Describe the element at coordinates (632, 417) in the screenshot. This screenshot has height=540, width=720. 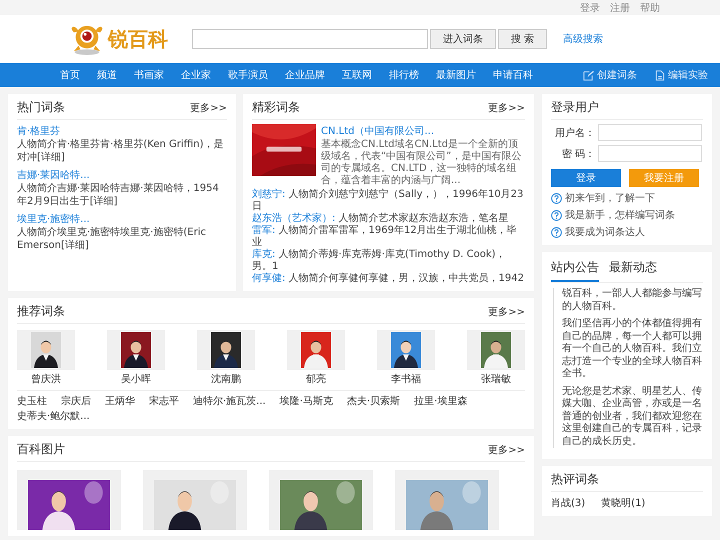
I see `notice-paragraph: 无论您是艺术家、明星艺人、传媒大咖、企业高管，亦或是一名普通的创业者，我们都欢迎您在这里创建自己的专属百科，记录自己的成长历史。` at that location.